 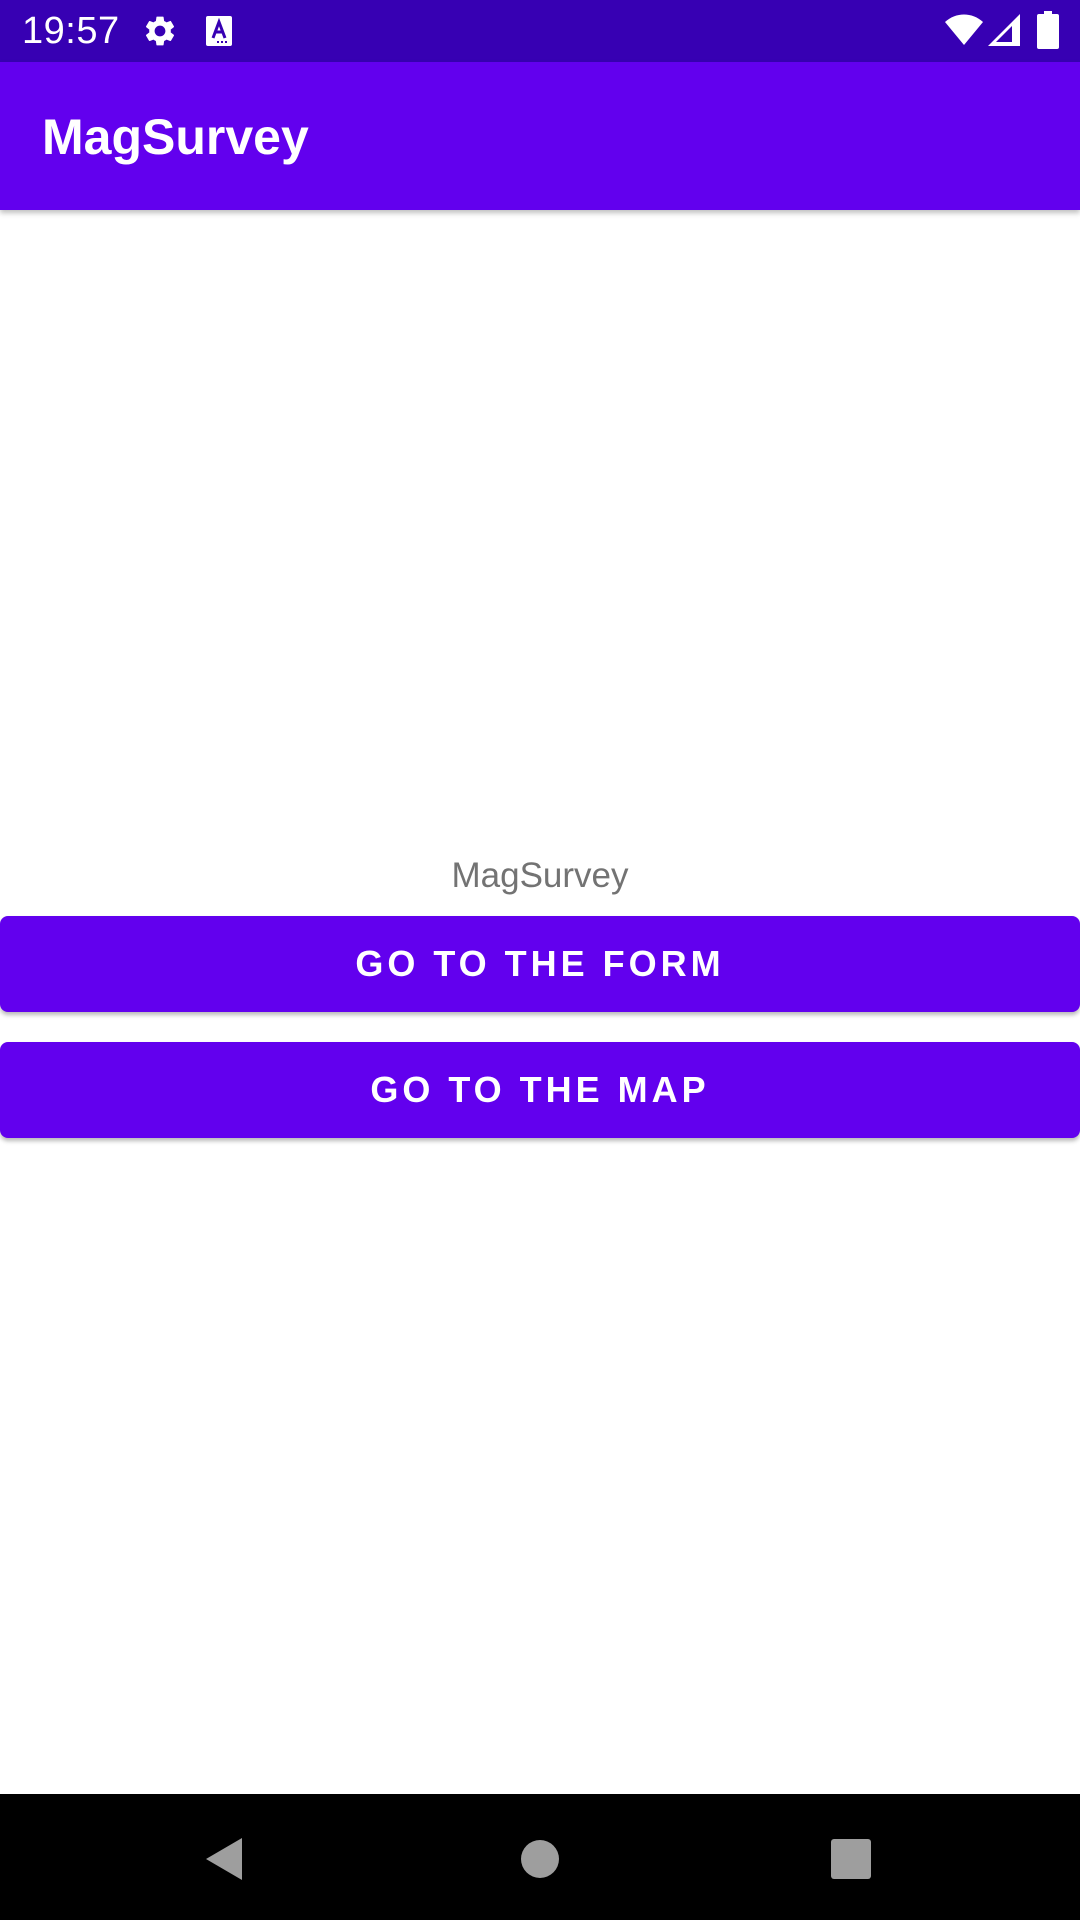 What do you see at coordinates (540, 31) in the screenshot?
I see `status-bar: 19:57` at bounding box center [540, 31].